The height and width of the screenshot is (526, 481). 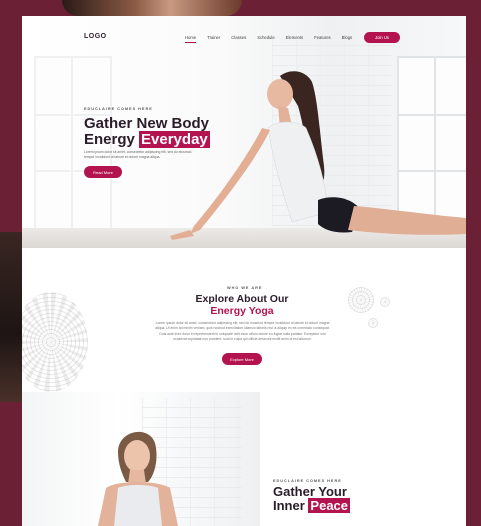 What do you see at coordinates (382, 37) in the screenshot?
I see `join-us-button: Join Us` at bounding box center [382, 37].